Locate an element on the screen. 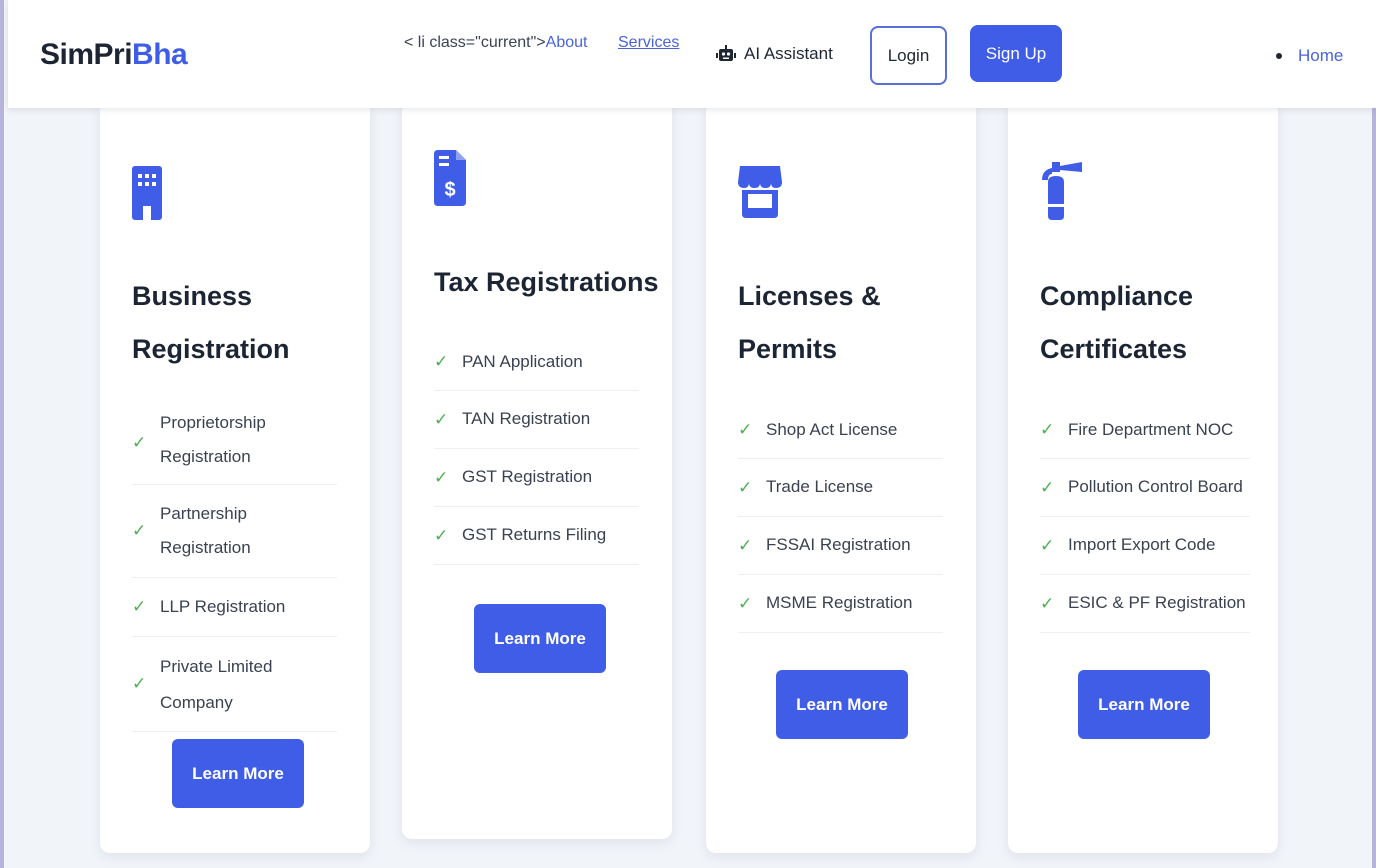  list-item: ✓ ESIC & PF Registration is located at coordinates (1145, 604).